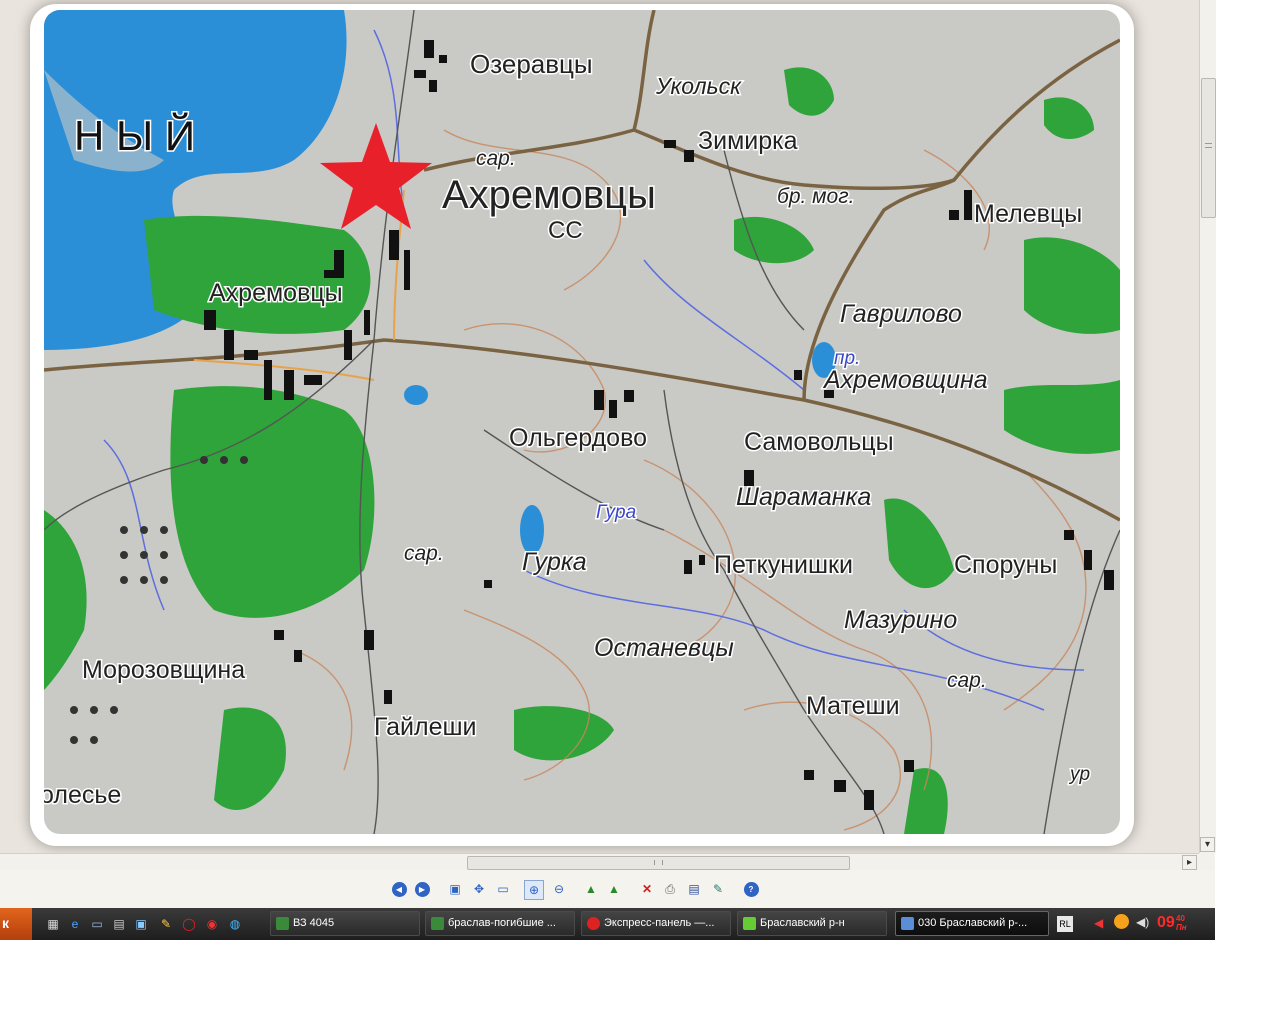 The width and height of the screenshot is (1280, 1024). I want to click on place-label: Ахремовцы, so click(276, 293).